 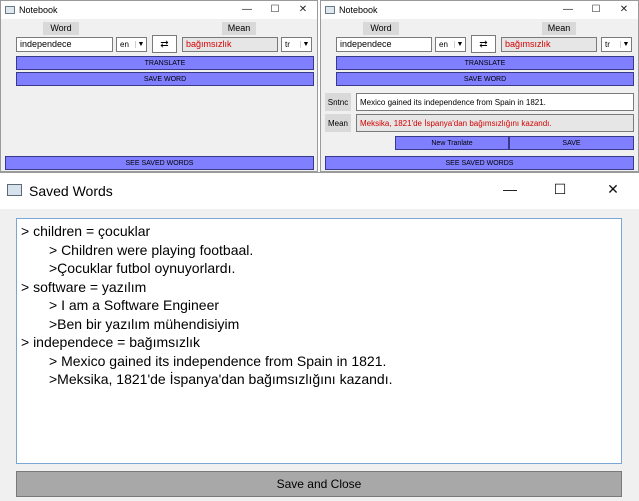 I want to click on left-titlebar: Notebook — ☐ ✕, so click(x=159, y=10).